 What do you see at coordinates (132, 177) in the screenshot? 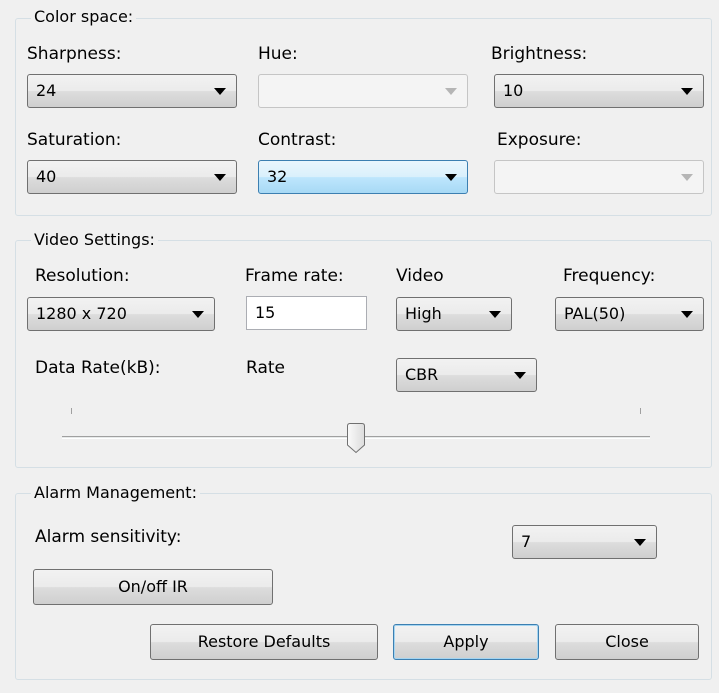
I see `saturation-select: 40` at bounding box center [132, 177].